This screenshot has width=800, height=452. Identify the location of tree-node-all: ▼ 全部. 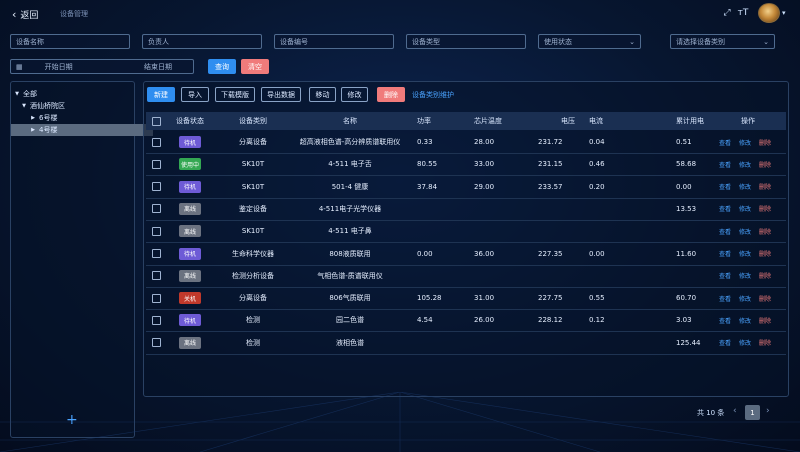
(74, 94).